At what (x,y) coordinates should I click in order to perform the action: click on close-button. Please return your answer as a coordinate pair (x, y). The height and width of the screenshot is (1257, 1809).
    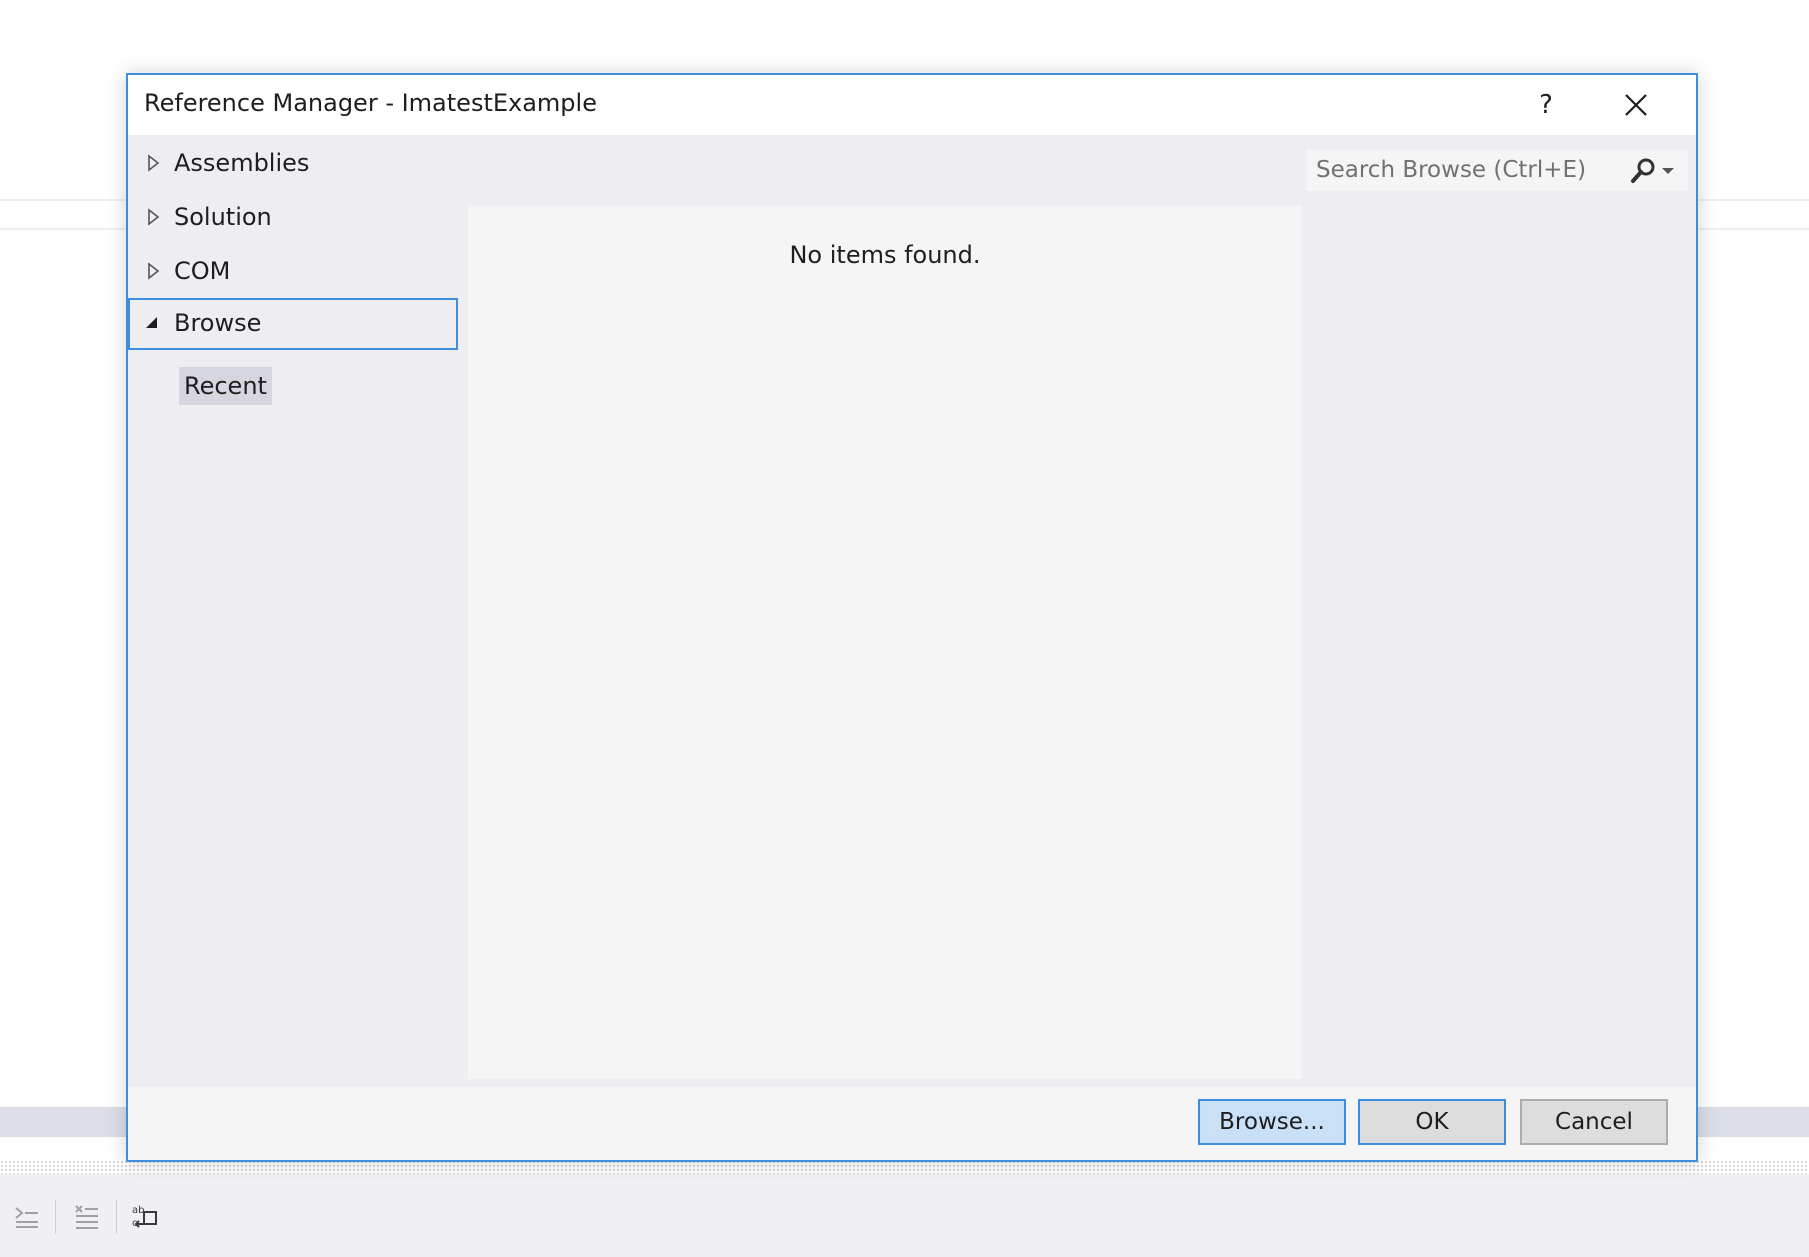
    Looking at the image, I should click on (1636, 105).